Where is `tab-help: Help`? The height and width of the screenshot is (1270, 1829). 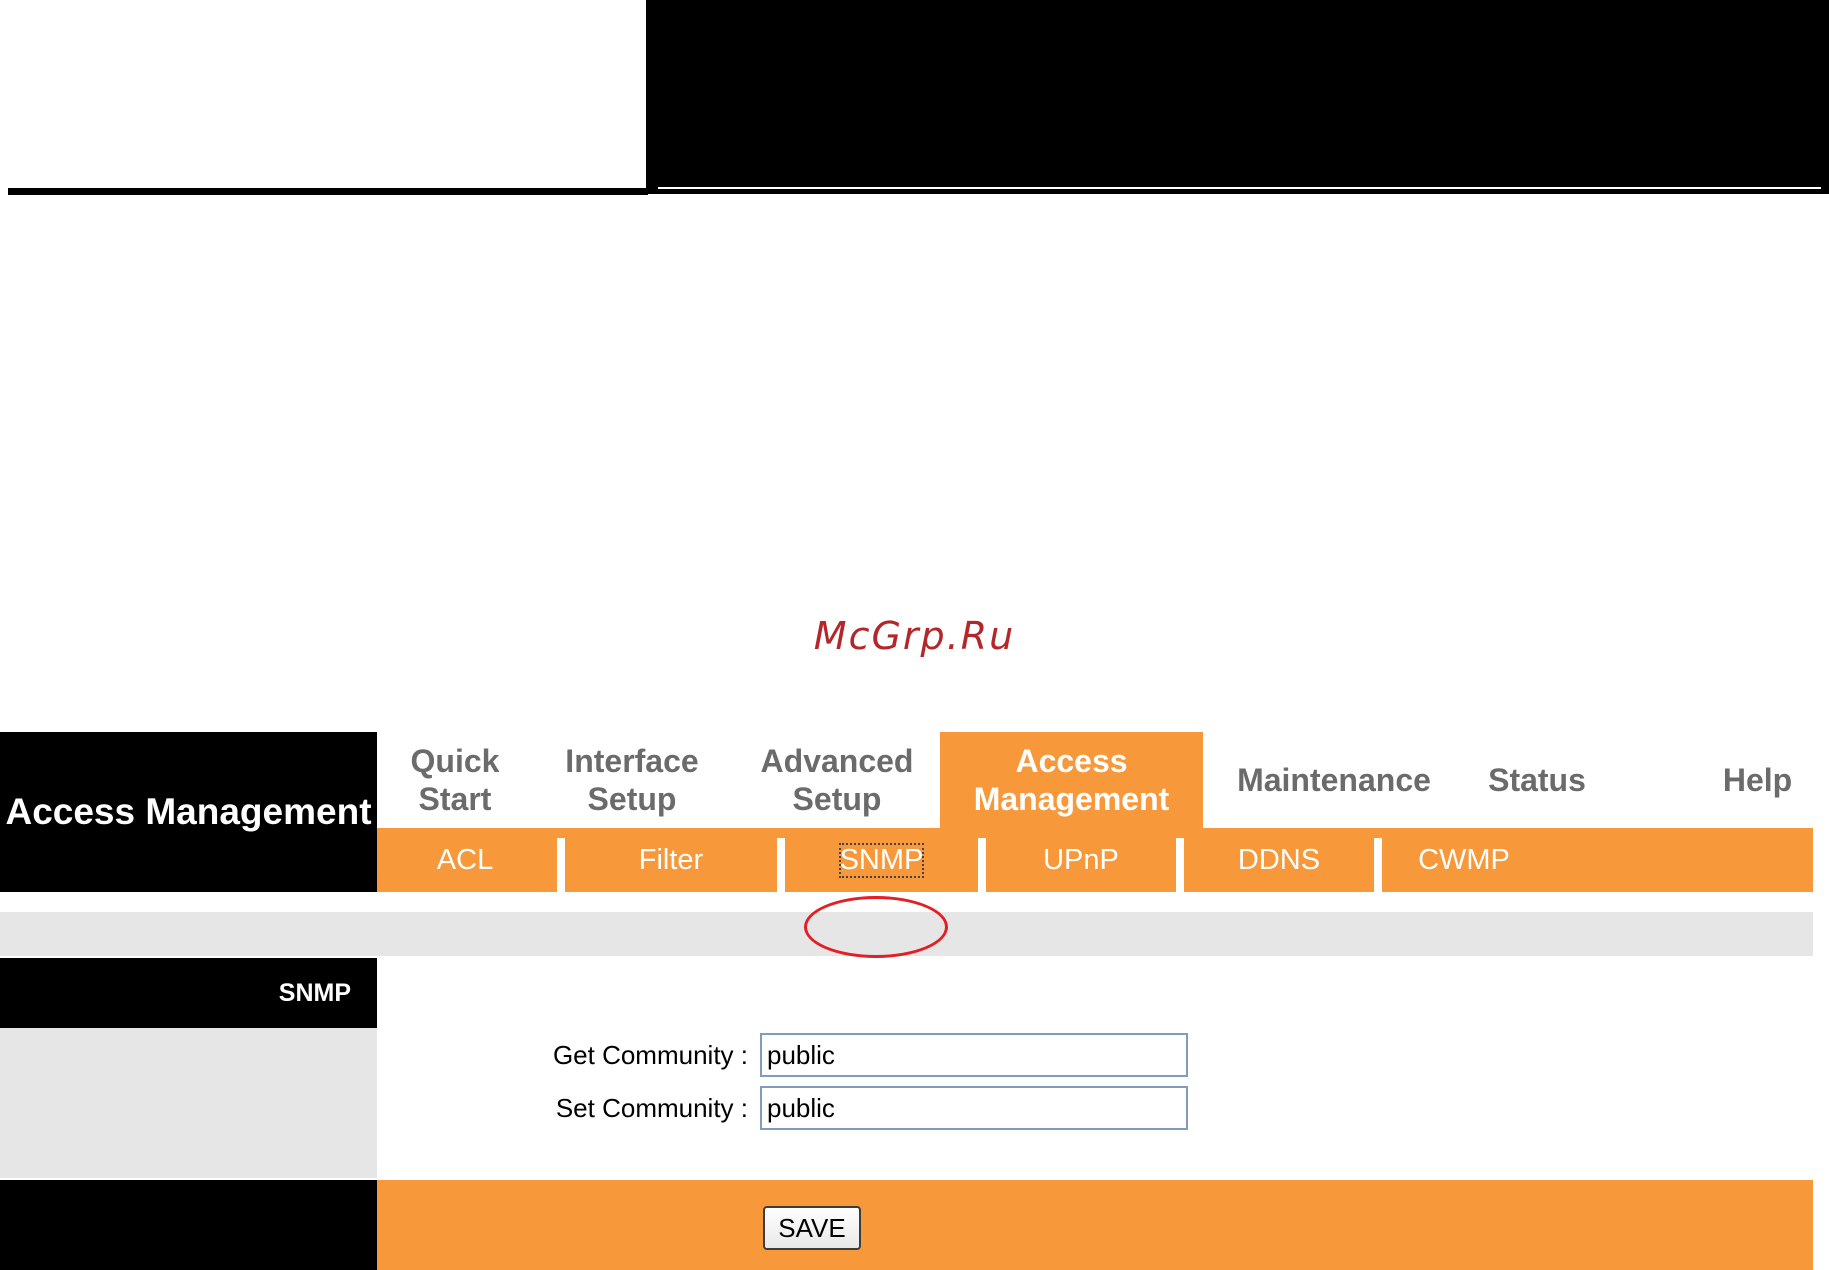
tab-help: Help is located at coordinates (1757, 780).